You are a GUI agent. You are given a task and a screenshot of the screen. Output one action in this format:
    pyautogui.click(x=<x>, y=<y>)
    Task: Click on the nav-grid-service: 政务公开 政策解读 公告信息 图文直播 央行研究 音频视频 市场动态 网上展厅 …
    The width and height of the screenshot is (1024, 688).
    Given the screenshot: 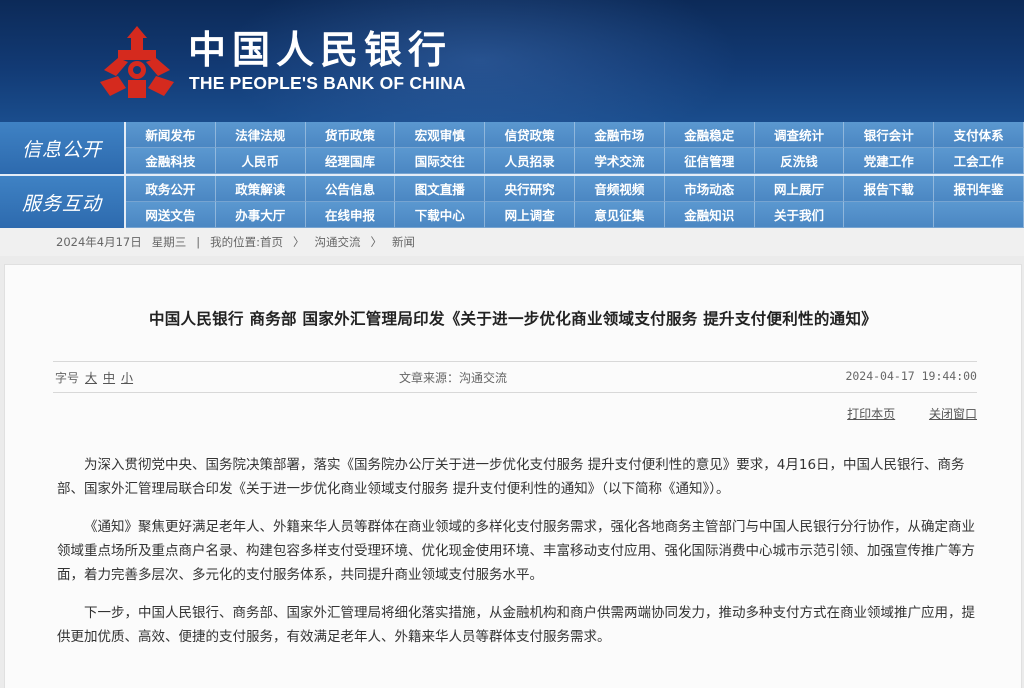 What is the action you would take?
    pyautogui.click(x=575, y=202)
    